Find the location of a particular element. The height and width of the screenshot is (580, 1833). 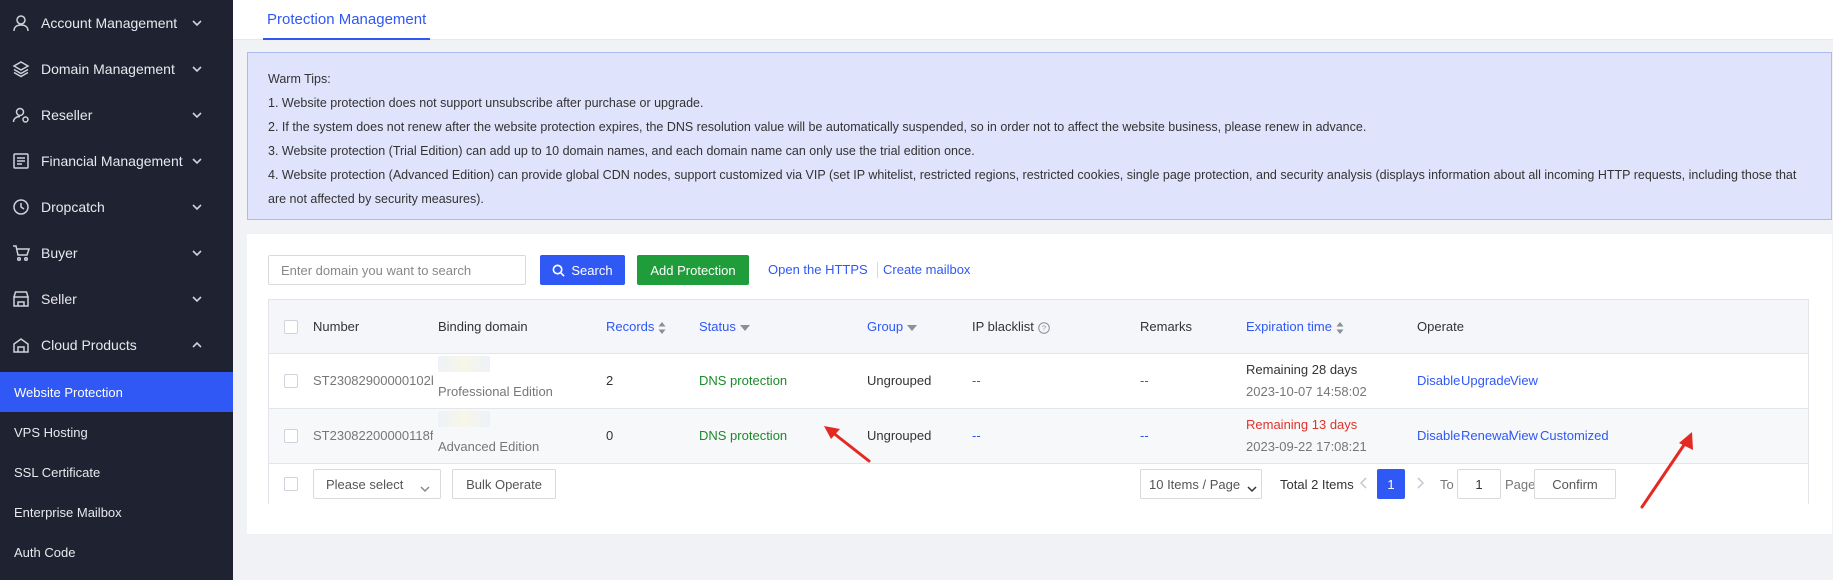

sidebar-item-cloud-products: Cloud Products is located at coordinates (116, 345).